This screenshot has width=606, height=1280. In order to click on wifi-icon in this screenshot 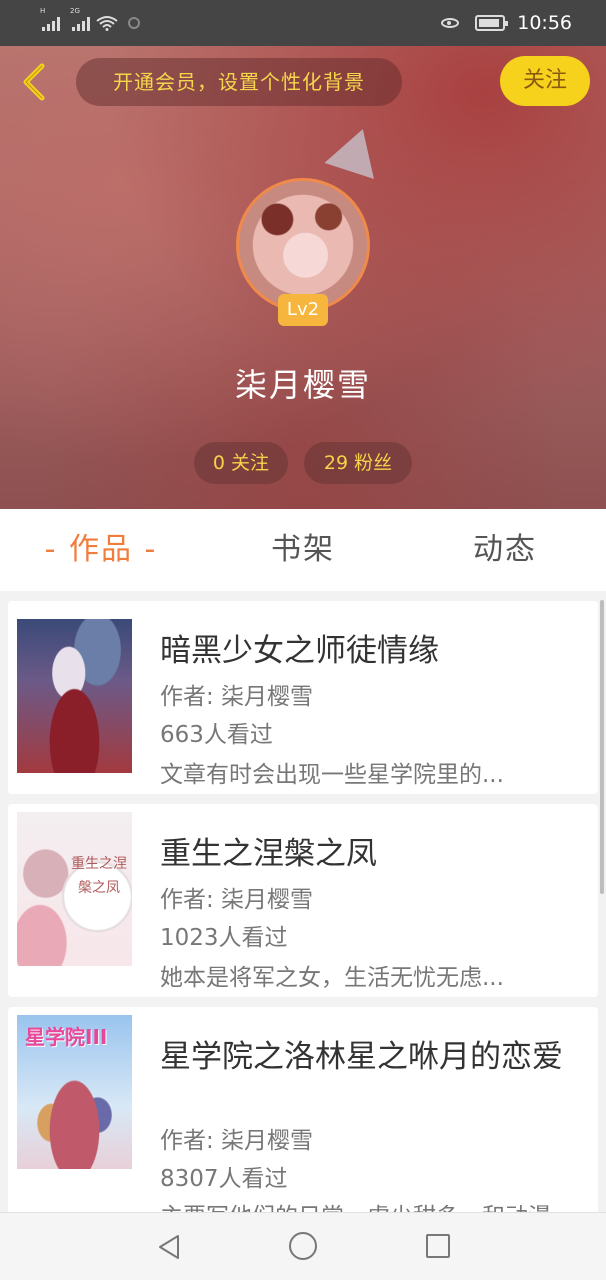, I will do `click(107, 23)`.